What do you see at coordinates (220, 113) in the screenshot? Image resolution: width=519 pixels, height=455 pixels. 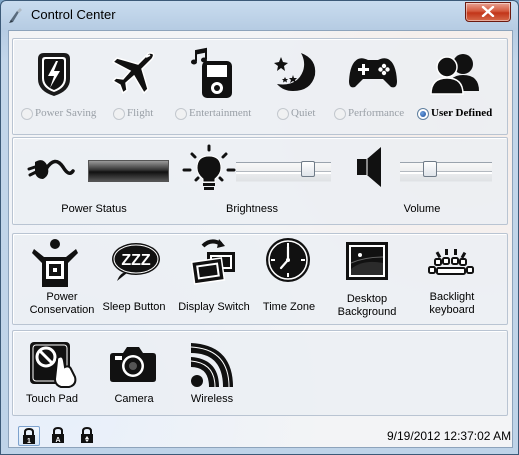 I see `entertainment-label: Entertainment` at bounding box center [220, 113].